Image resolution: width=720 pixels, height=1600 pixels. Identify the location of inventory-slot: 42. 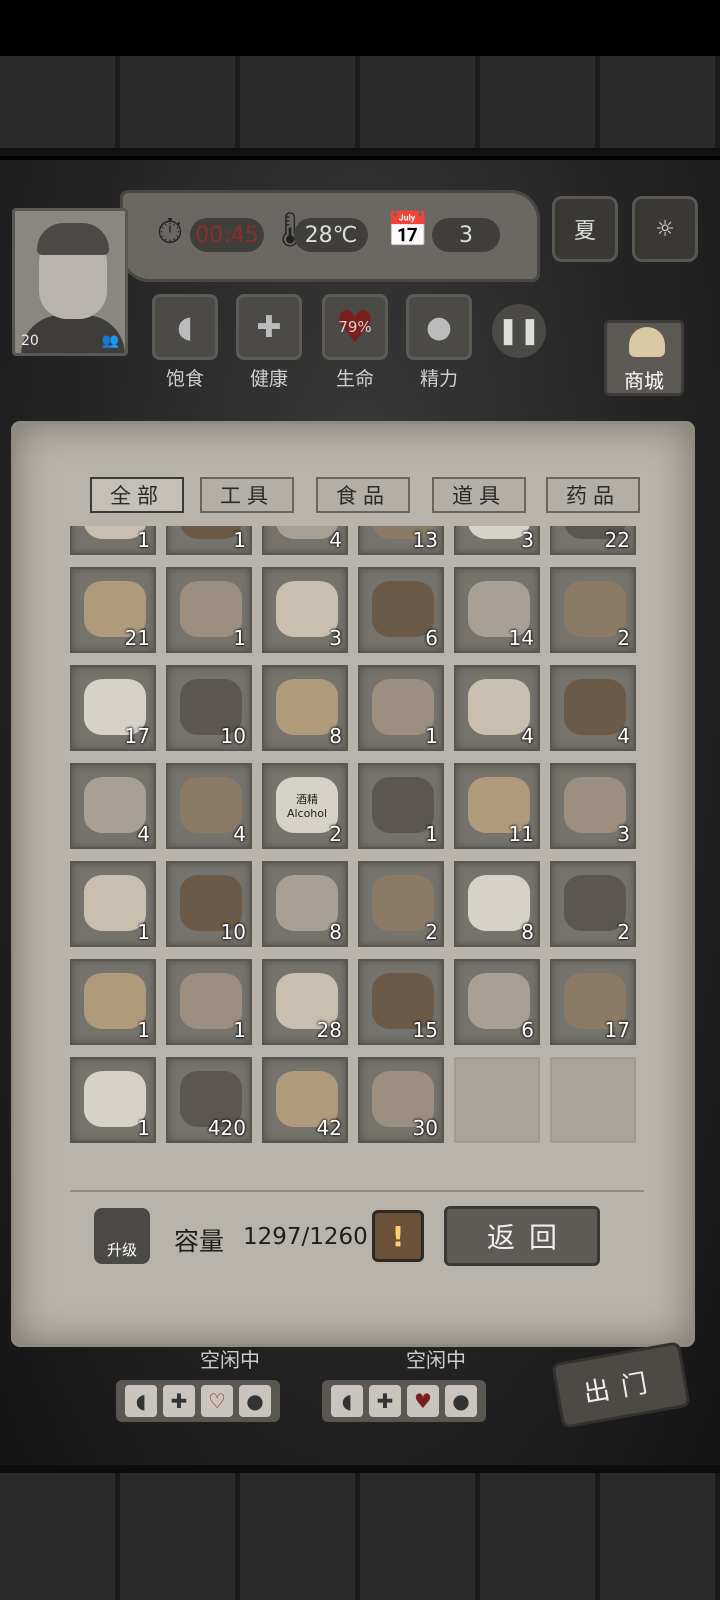
(305, 1100).